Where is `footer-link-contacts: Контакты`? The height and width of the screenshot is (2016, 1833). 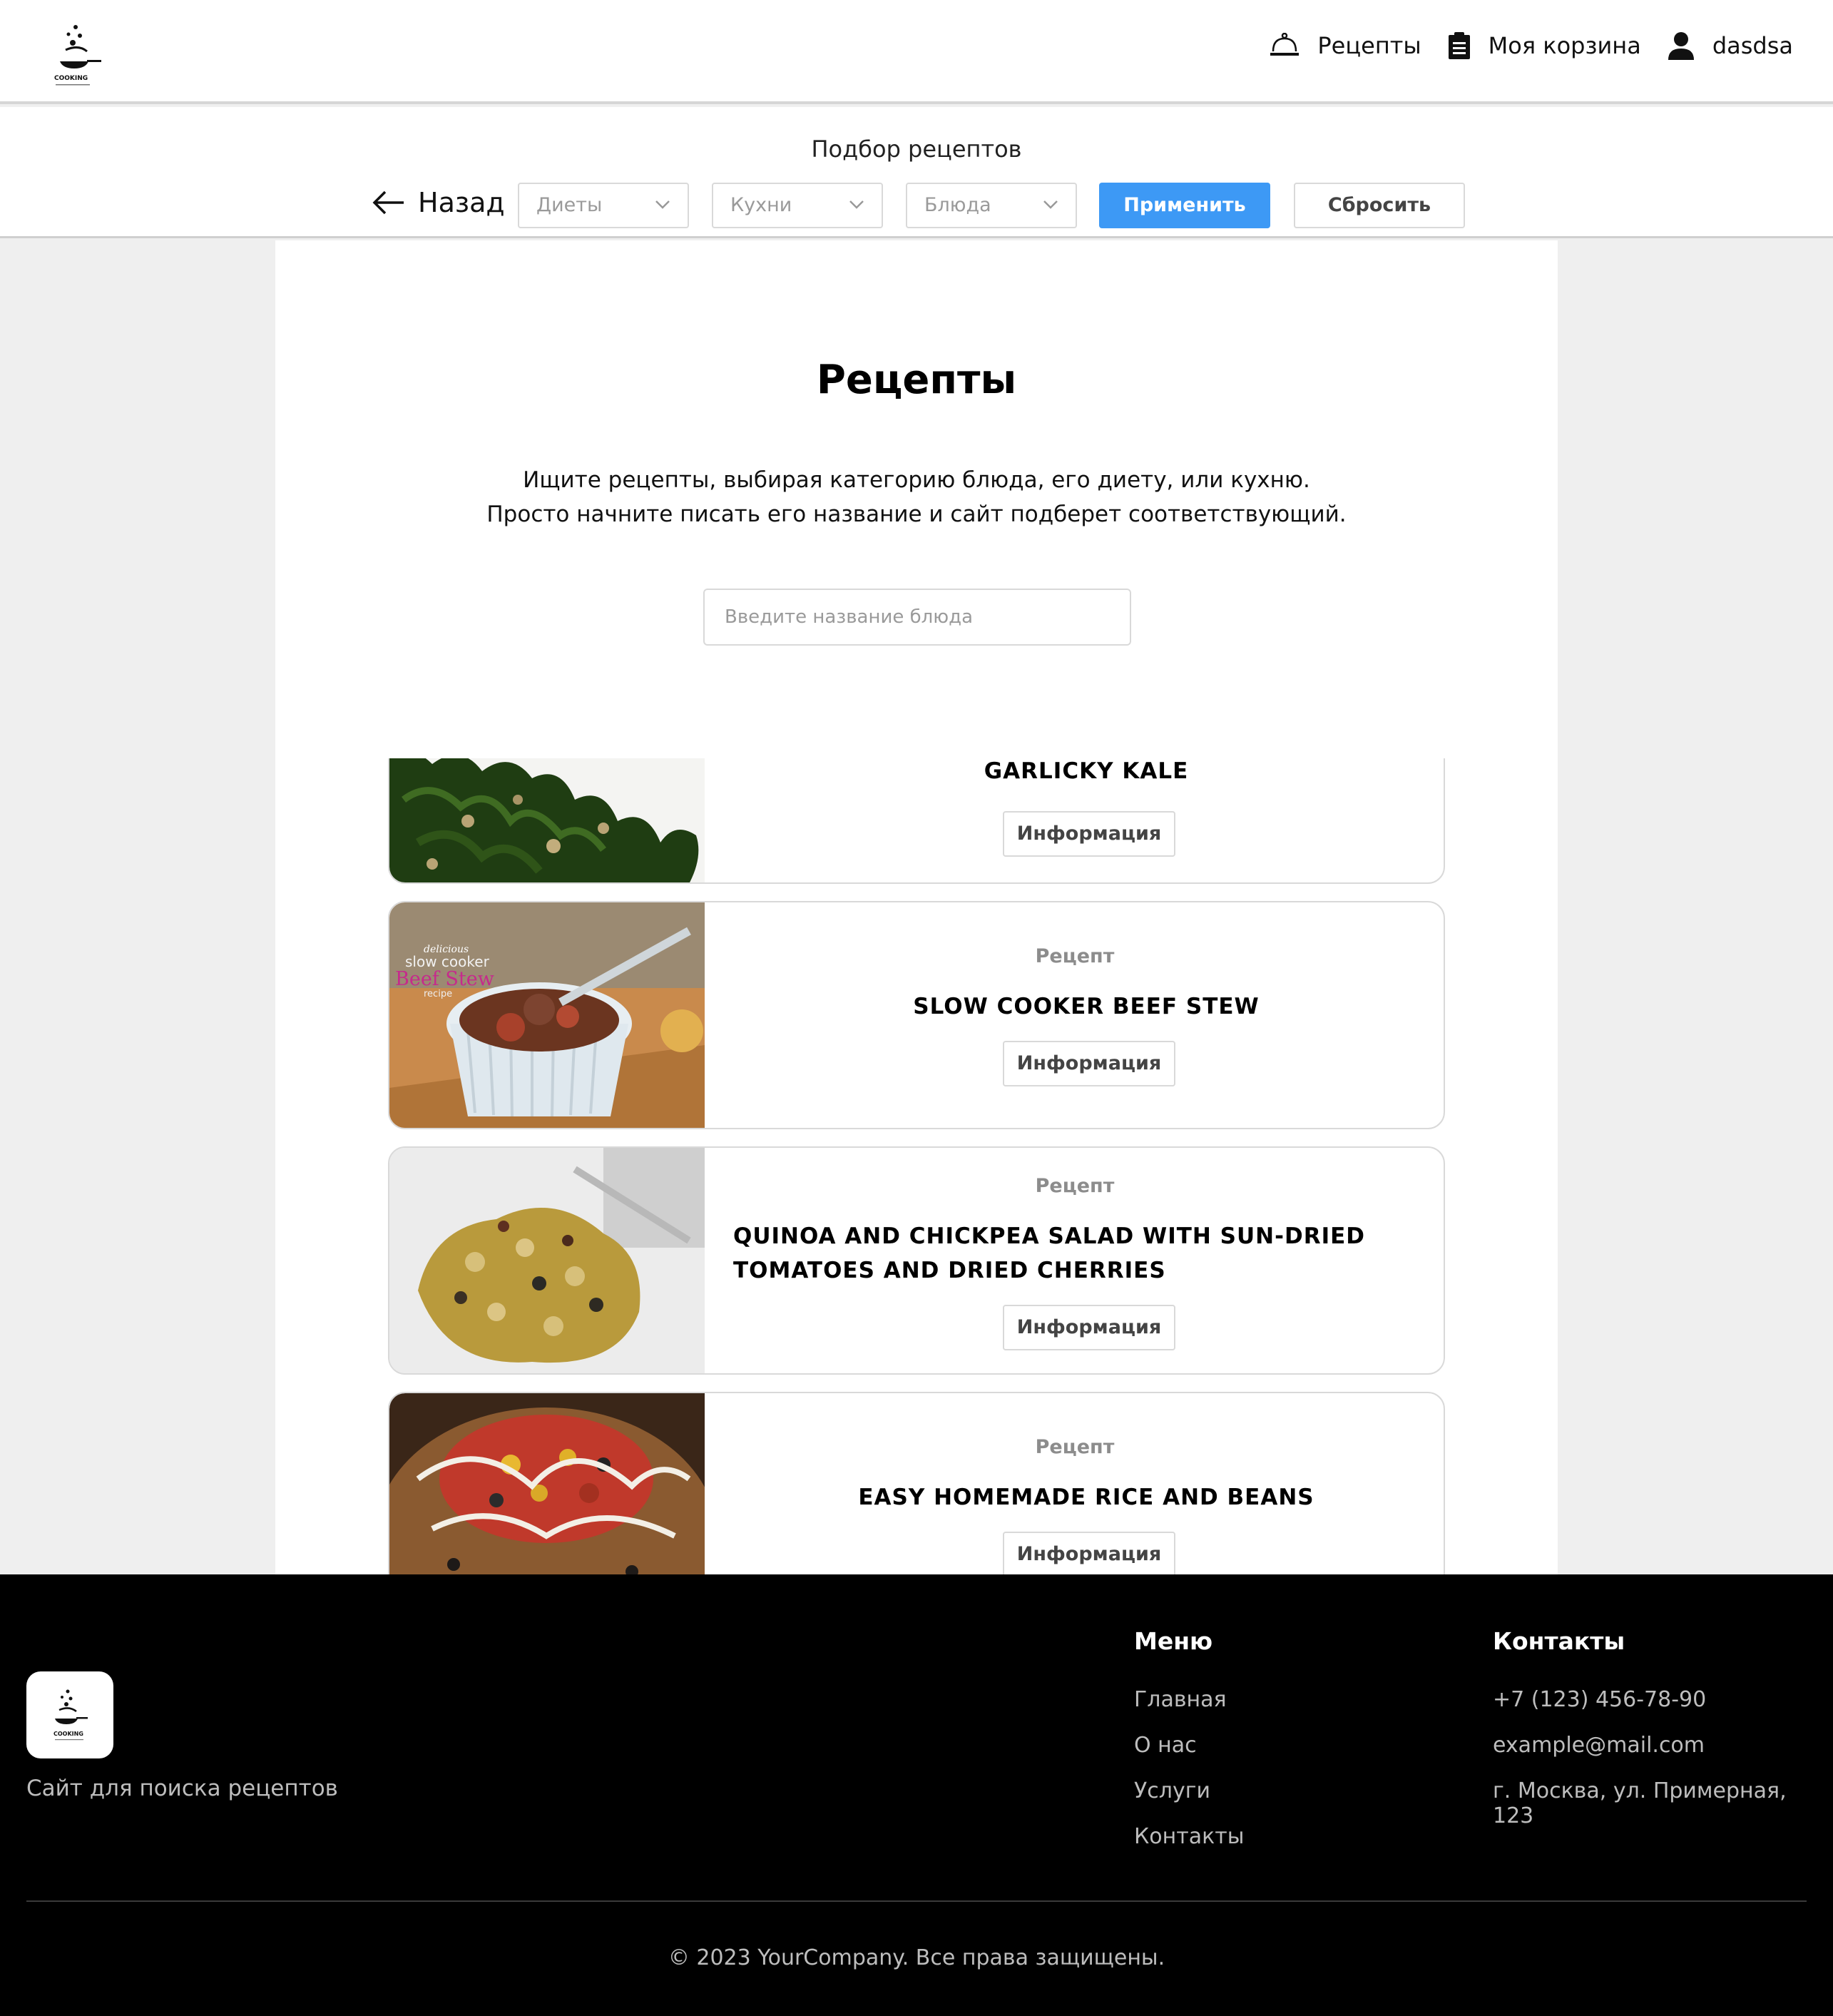
footer-link-contacts: Контакты is located at coordinates (1189, 1836).